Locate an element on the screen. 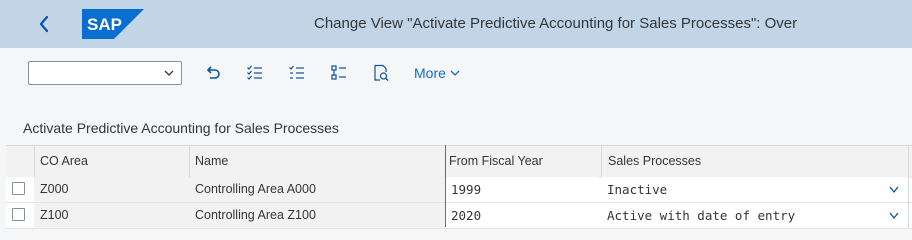 Image resolution: width=912 pixels, height=240 pixels. select-all-button is located at coordinates (255, 73).